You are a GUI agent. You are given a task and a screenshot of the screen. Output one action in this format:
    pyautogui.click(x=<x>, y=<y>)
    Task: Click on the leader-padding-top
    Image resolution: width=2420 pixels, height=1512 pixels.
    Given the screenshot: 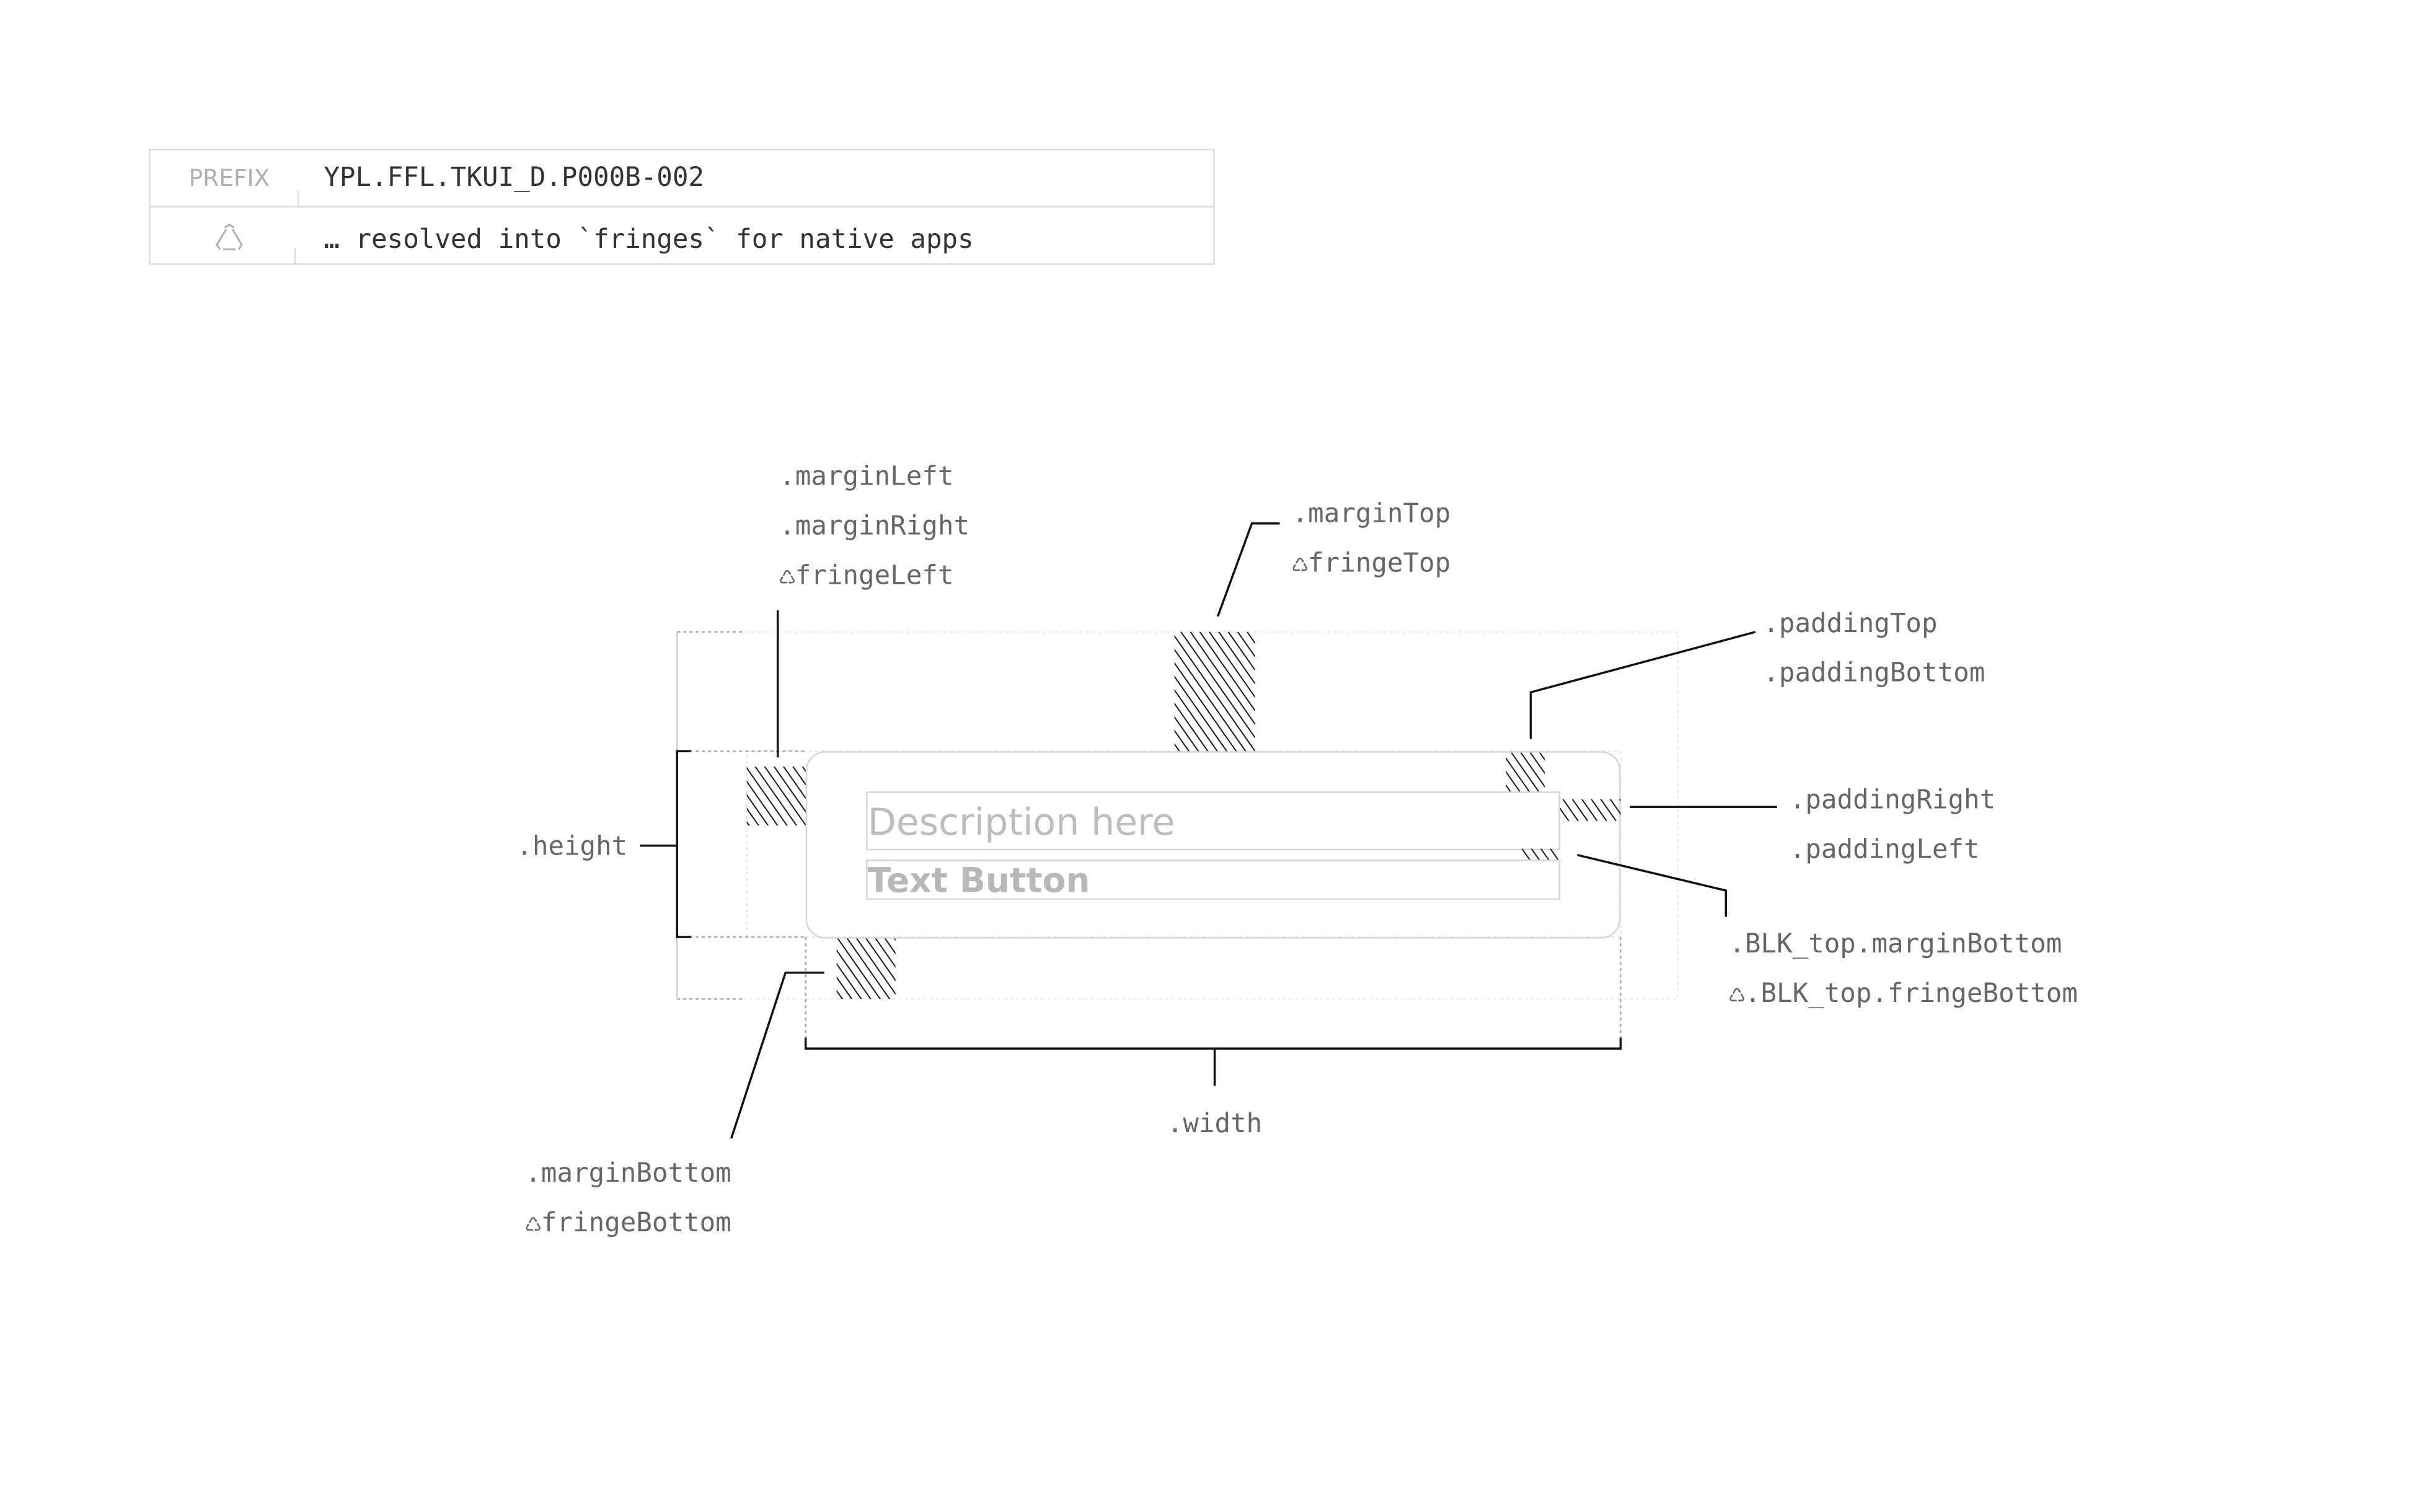 What is the action you would take?
    pyautogui.click(x=1642, y=685)
    